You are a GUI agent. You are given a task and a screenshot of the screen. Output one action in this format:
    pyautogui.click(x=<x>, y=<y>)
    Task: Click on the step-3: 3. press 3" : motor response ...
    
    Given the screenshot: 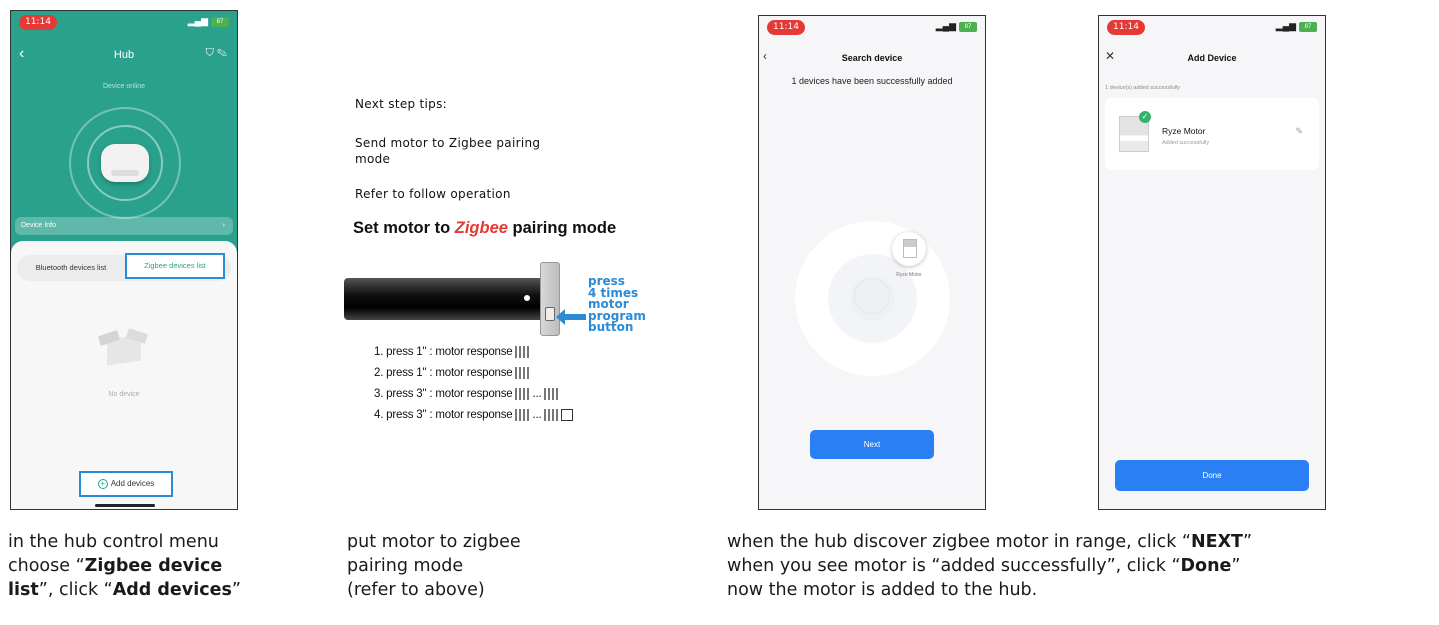 What is the action you would take?
    pyautogui.click(x=466, y=394)
    